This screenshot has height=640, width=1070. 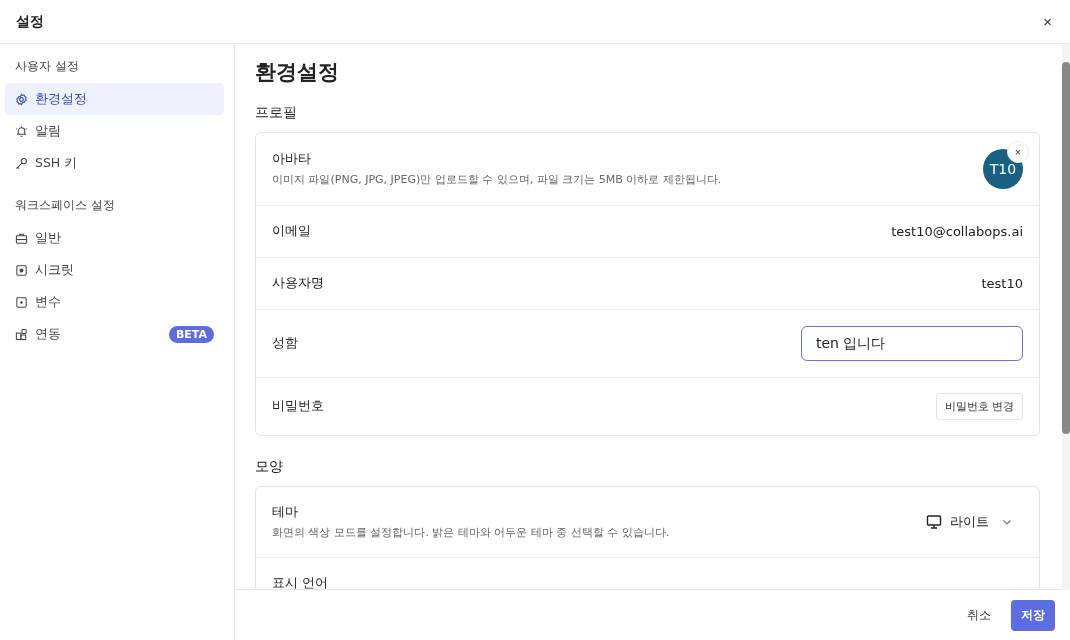 What do you see at coordinates (65, 205) in the screenshot?
I see `sidebar-heading: 워크스페이스 설정` at bounding box center [65, 205].